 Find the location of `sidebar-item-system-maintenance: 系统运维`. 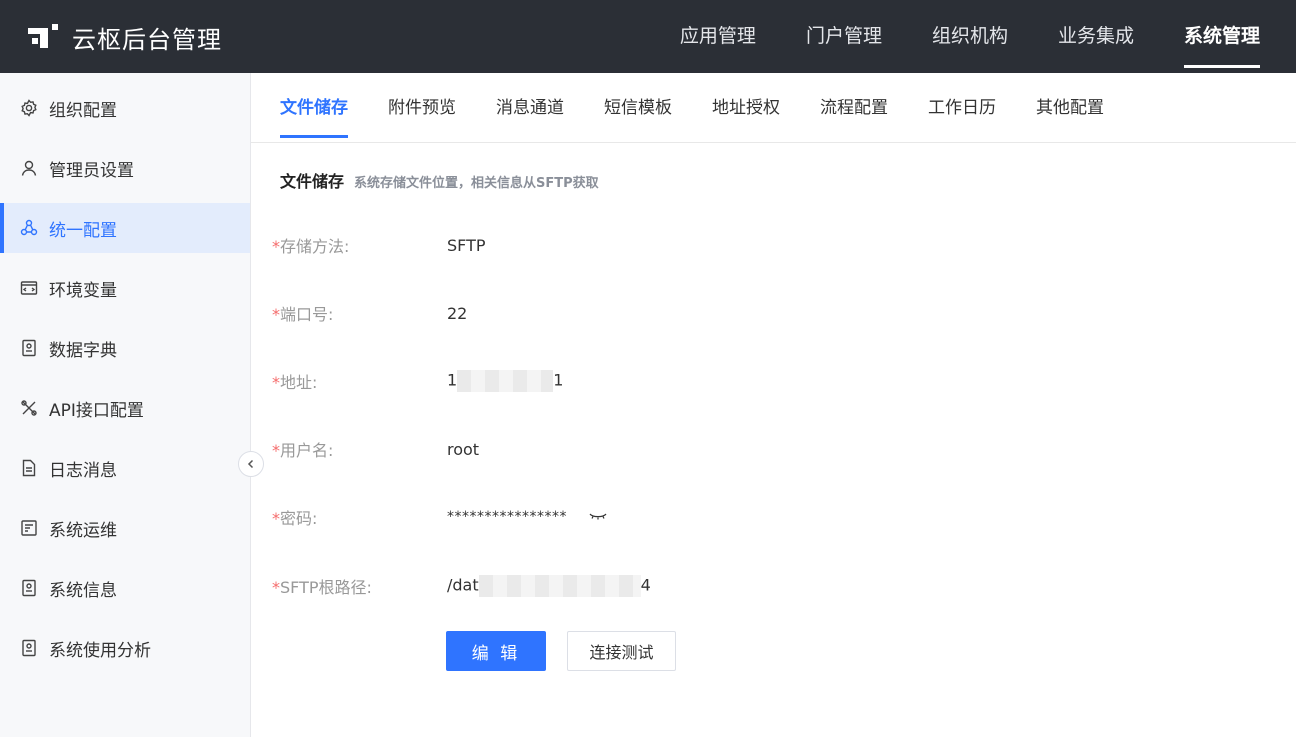

sidebar-item-system-maintenance: 系统运维 is located at coordinates (125, 528).